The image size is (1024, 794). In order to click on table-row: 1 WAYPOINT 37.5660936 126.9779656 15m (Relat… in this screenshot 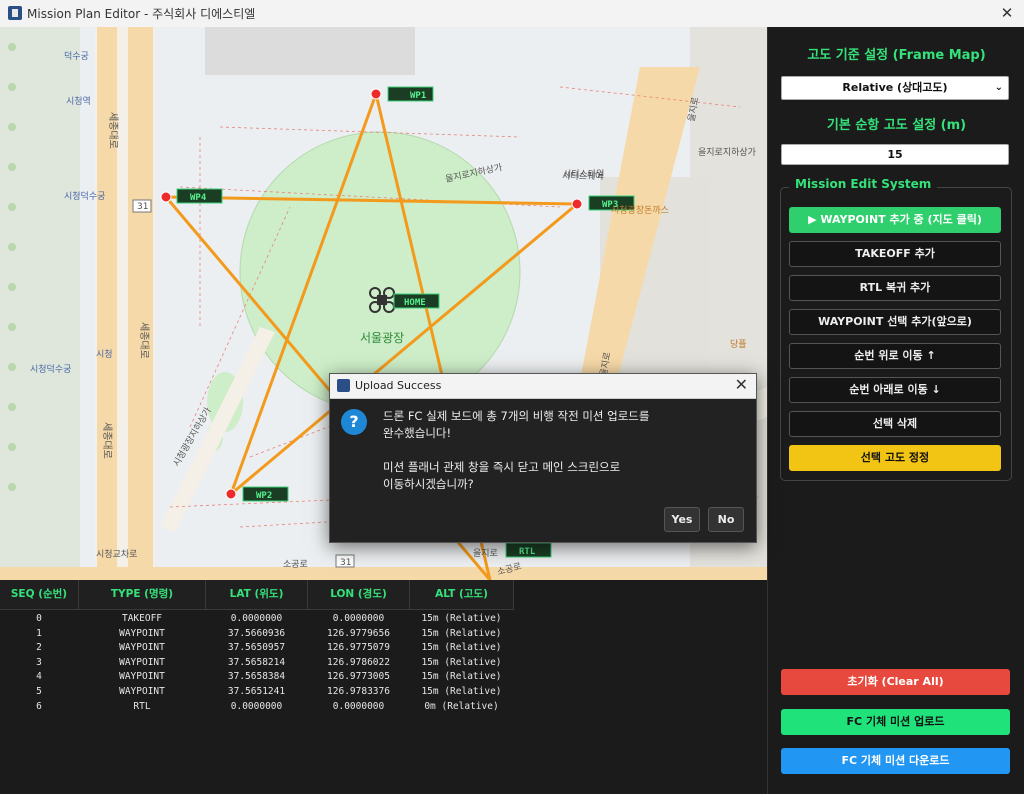, I will do `click(257, 635)`.